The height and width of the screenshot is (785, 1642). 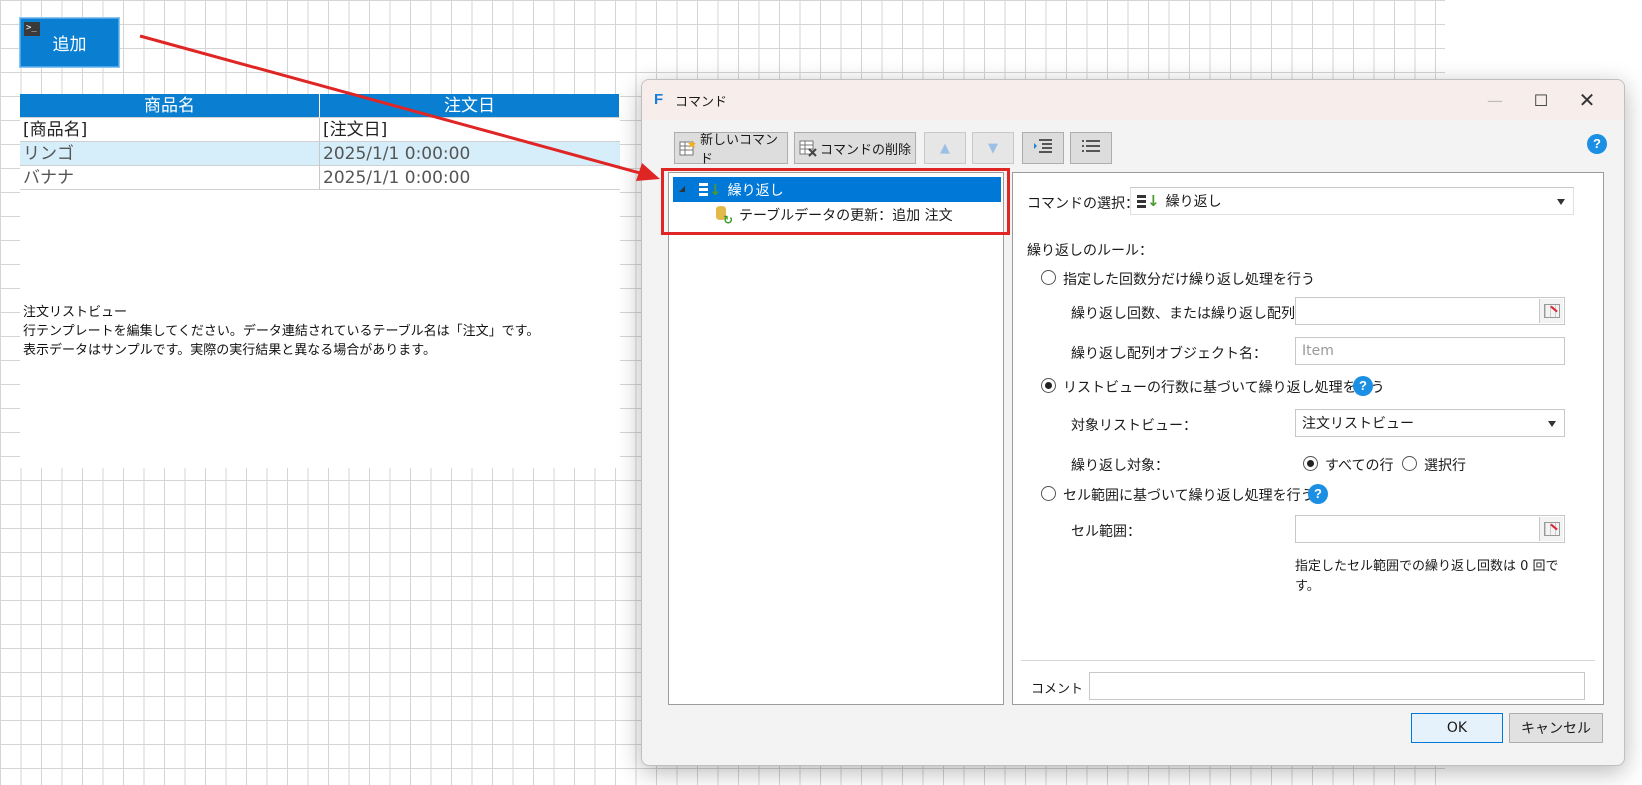 I want to click on comment-label: コメント, so click(x=1057, y=689).